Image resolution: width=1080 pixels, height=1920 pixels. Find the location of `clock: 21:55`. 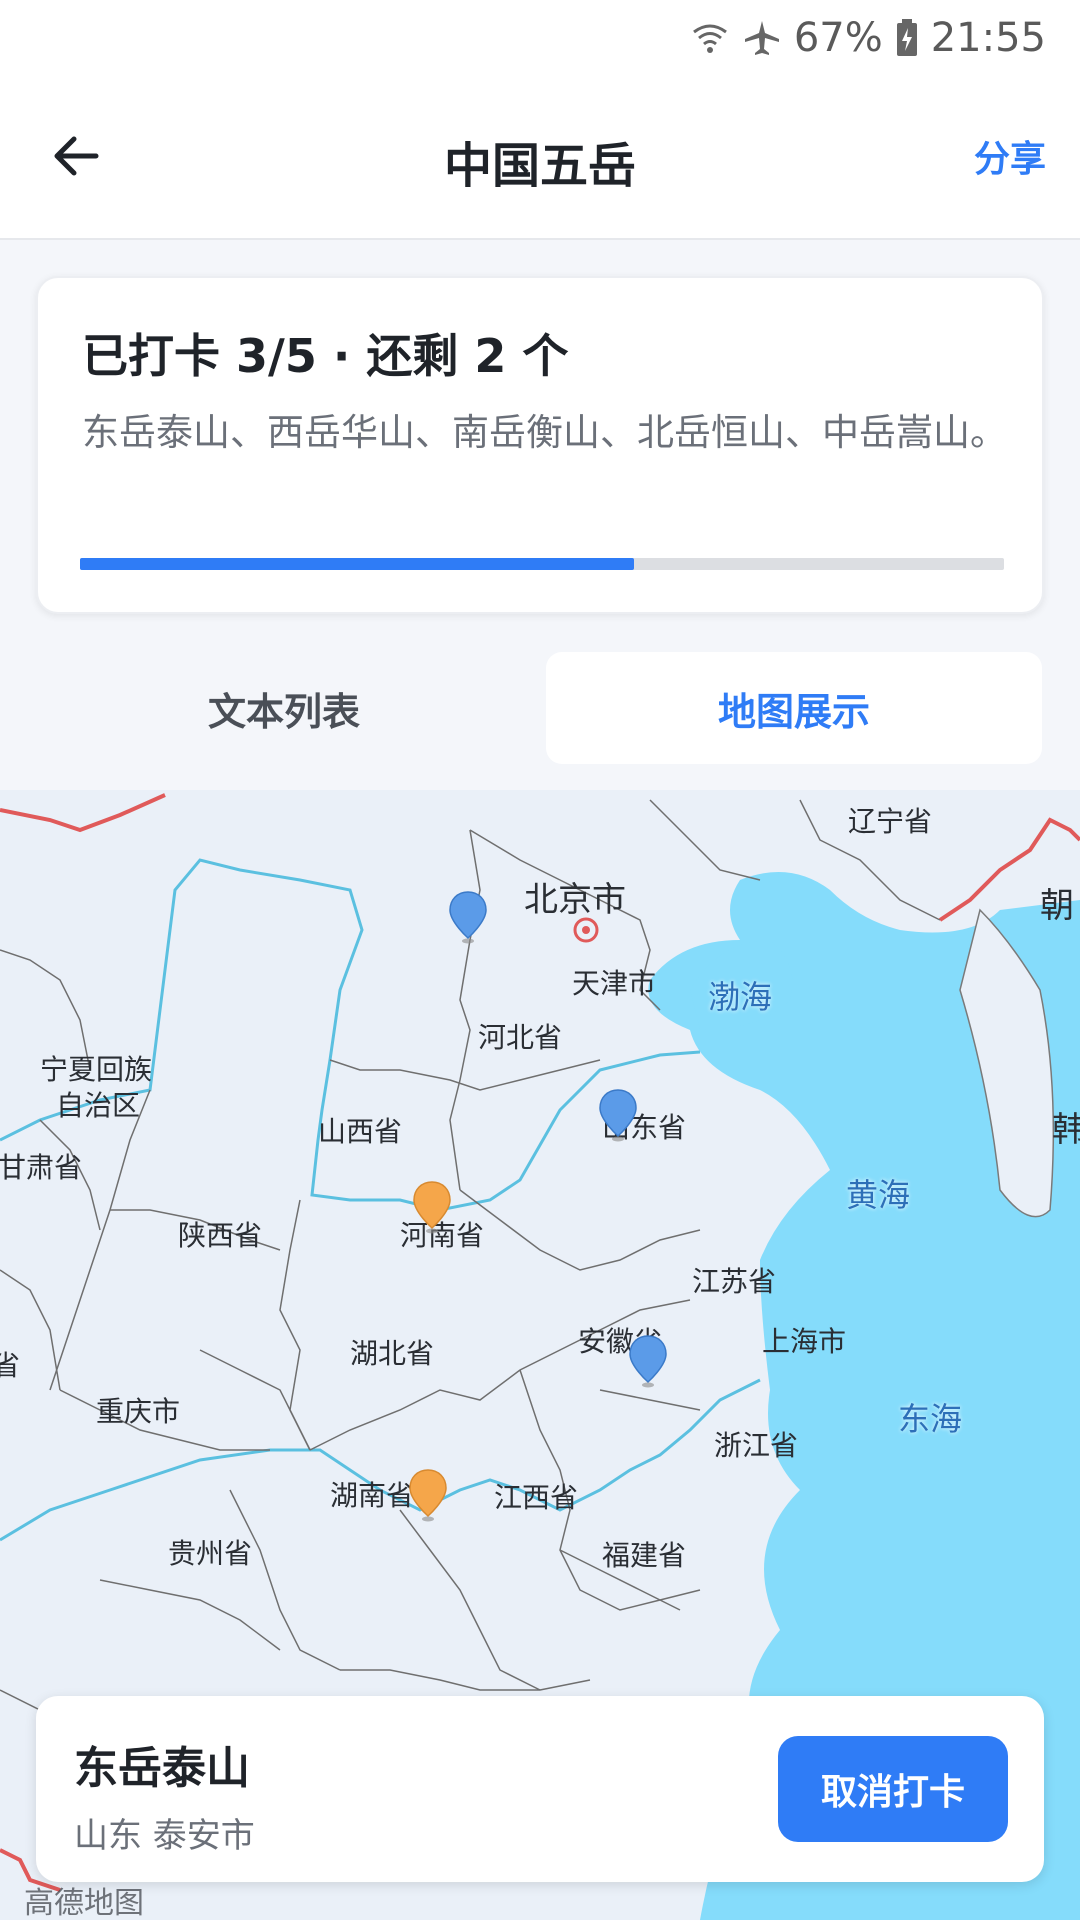

clock: 21:55 is located at coordinates (988, 38).